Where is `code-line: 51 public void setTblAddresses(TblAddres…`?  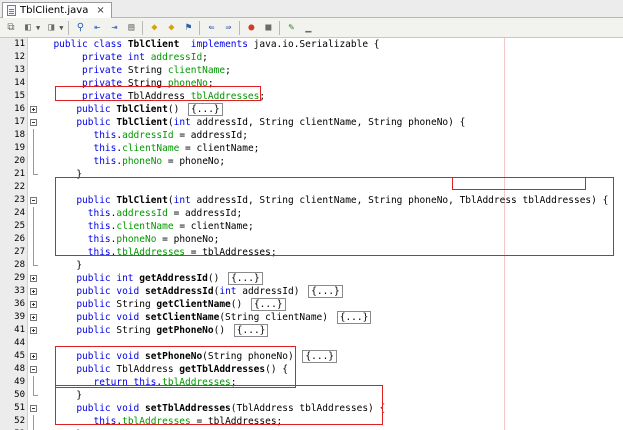
code-line: 51 public void setTblAddresses(TblAddres… is located at coordinates (311, 408).